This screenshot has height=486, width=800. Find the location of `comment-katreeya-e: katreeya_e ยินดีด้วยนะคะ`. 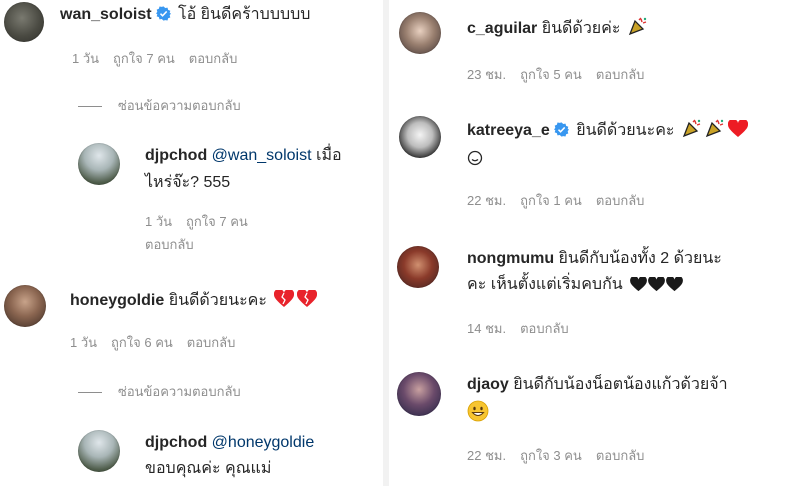

comment-katreeya-e: katreeya_e ยินดีด้วยนะคะ is located at coordinates (607, 131).